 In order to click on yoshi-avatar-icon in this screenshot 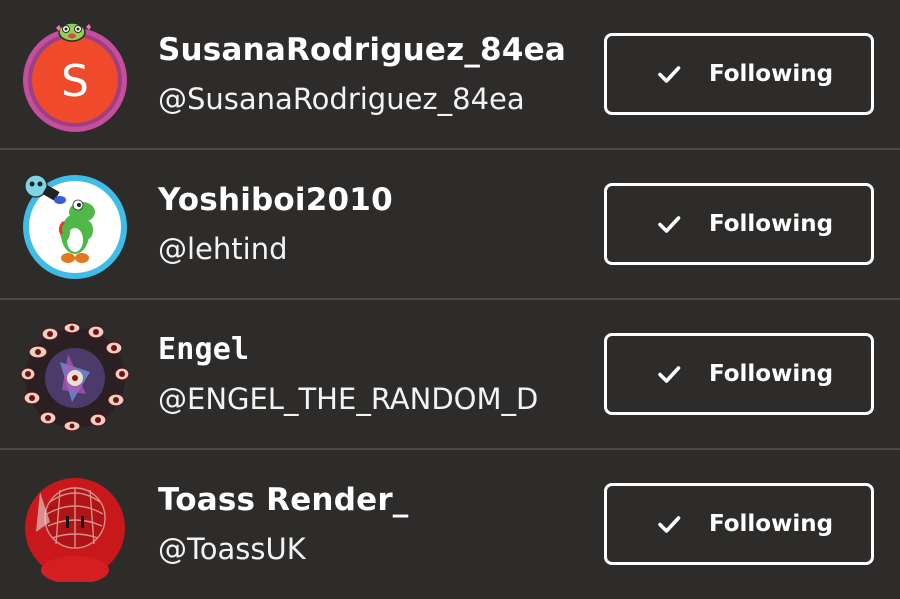, I will do `click(75, 226)`.